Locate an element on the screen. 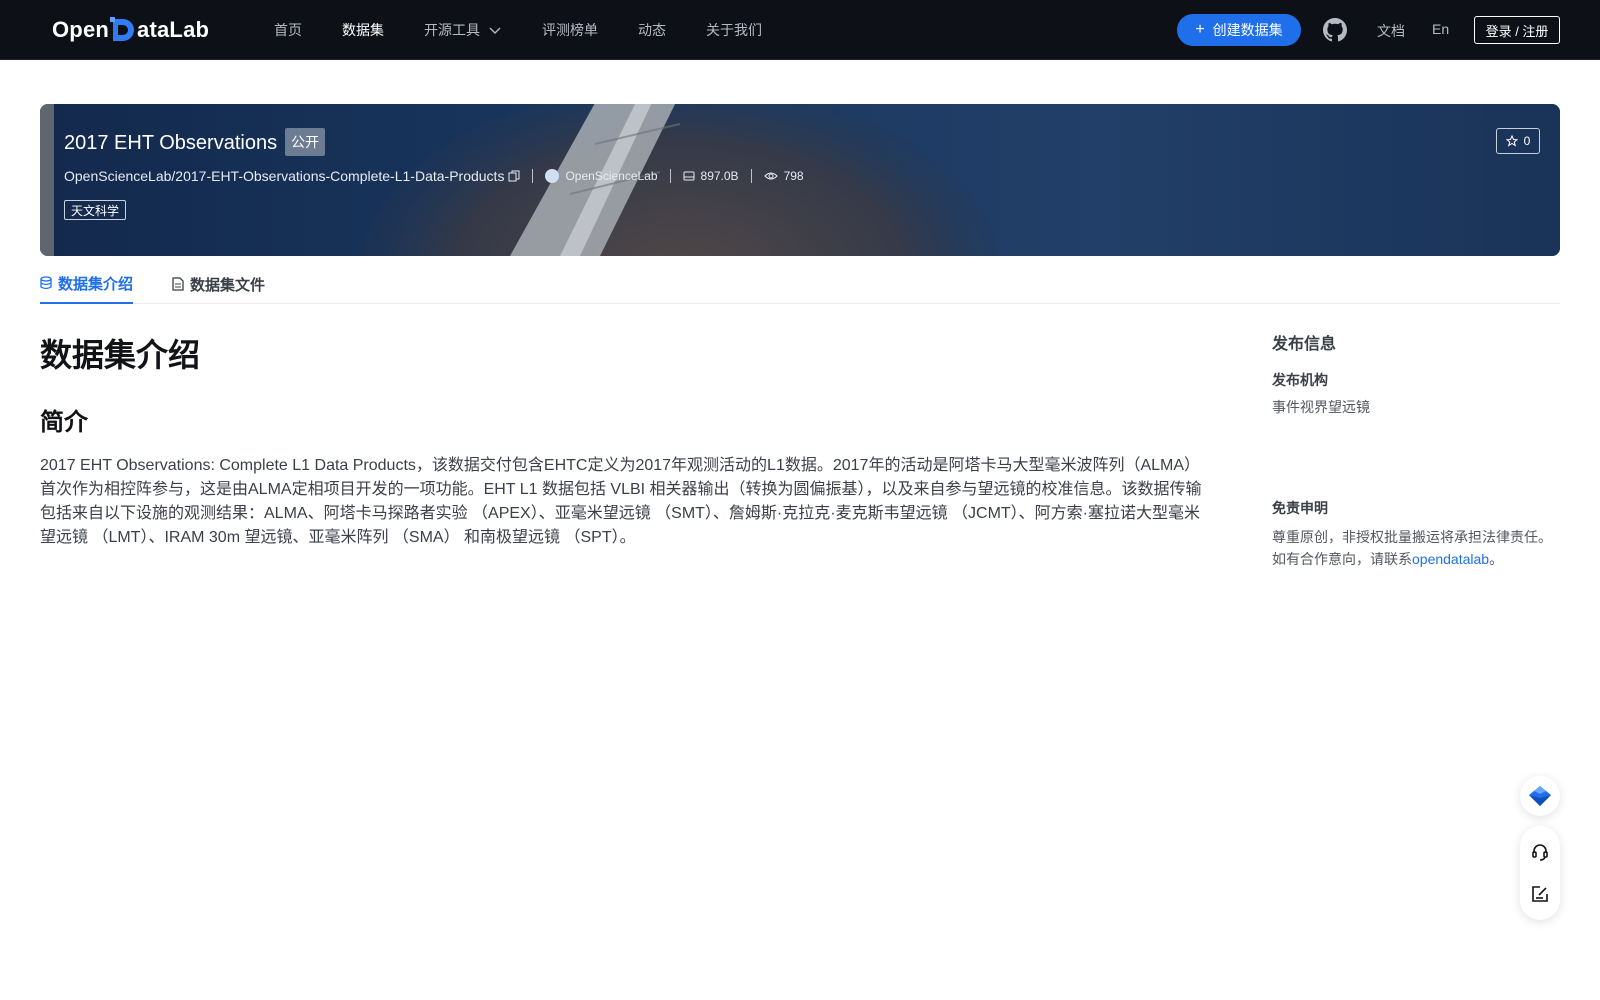 The width and height of the screenshot is (1600, 1000). diamond-logo-icon is located at coordinates (1540, 796).